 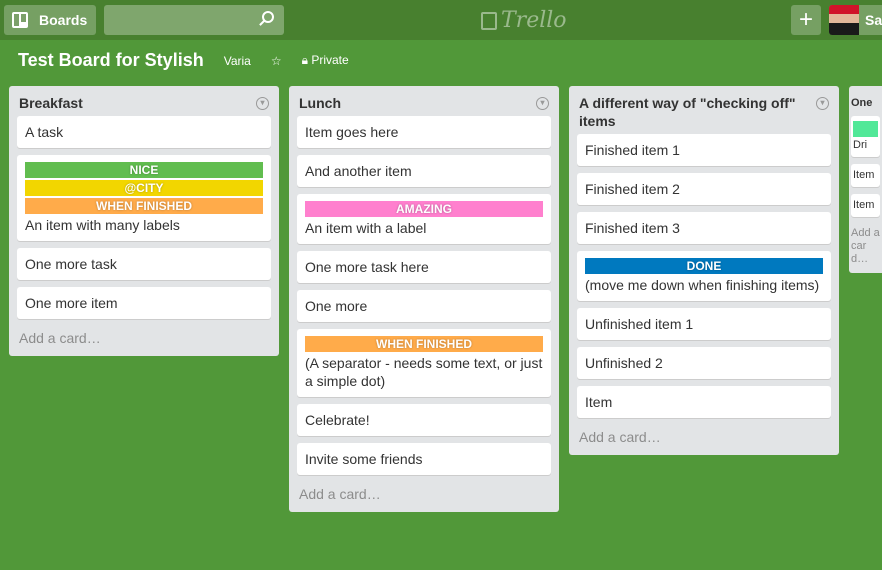 What do you see at coordinates (639, 324) in the screenshot?
I see `card-text: Unfinished item 1` at bounding box center [639, 324].